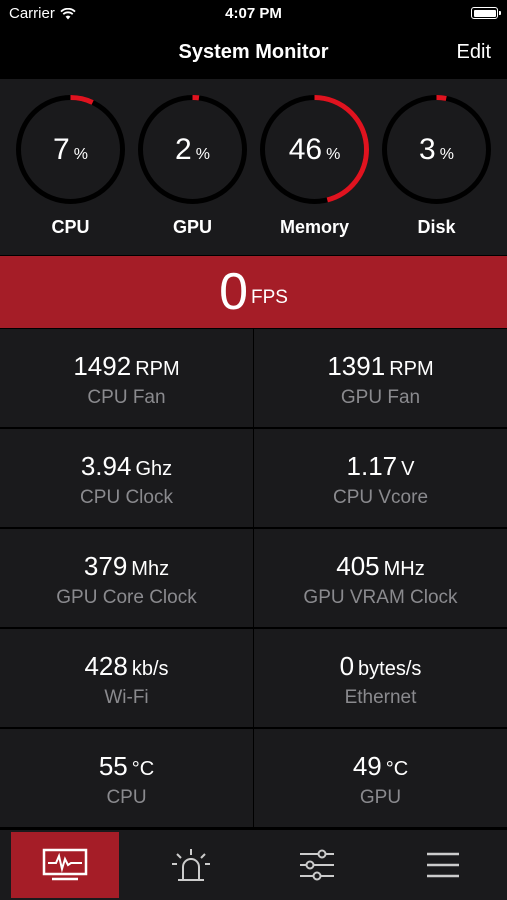  I want to click on gauge-label: GPU, so click(192, 227).